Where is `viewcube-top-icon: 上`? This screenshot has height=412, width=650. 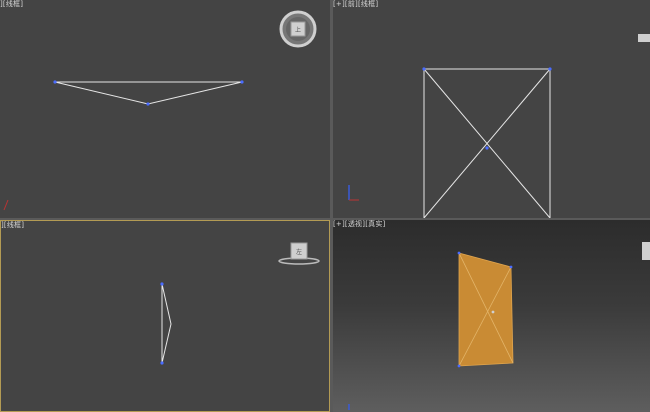
viewcube-top-icon: 上 is located at coordinates (298, 29).